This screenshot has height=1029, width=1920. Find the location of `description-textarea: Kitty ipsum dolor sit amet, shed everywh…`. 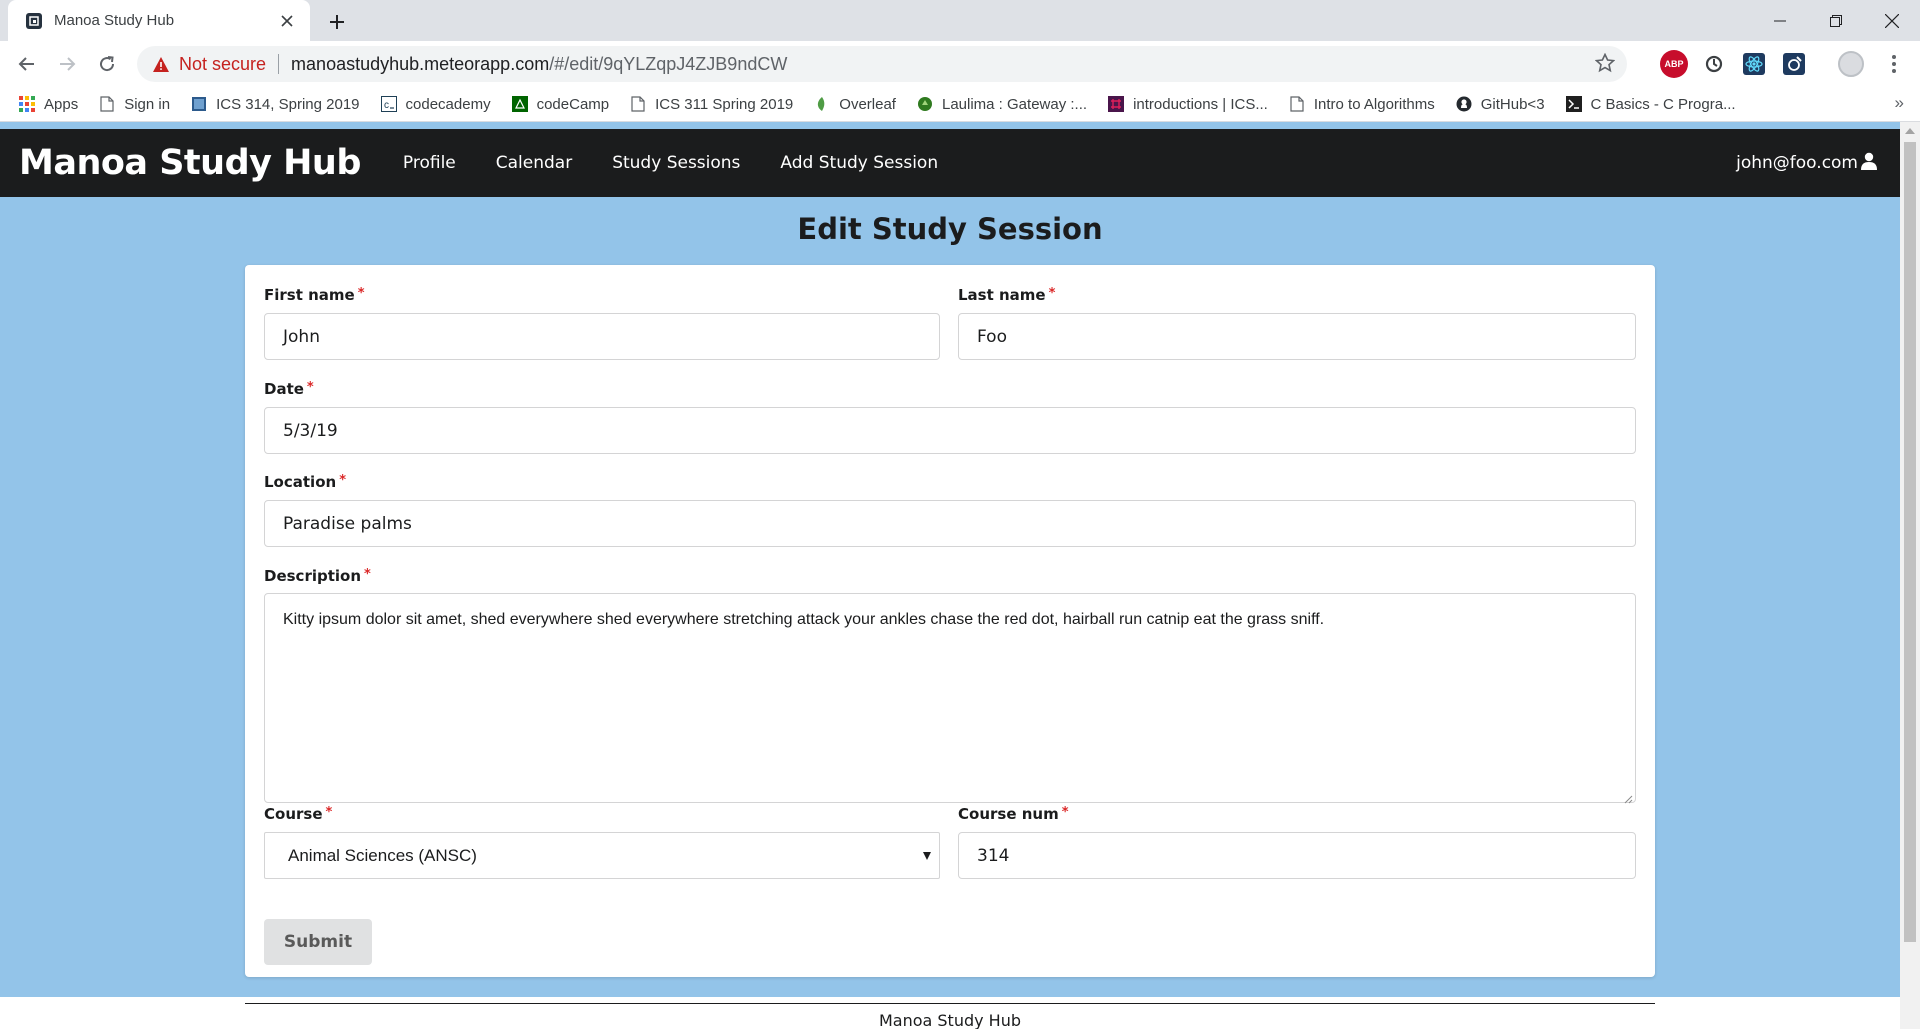

description-textarea: Kitty ipsum dolor sit amet, shed everywh… is located at coordinates (950, 698).